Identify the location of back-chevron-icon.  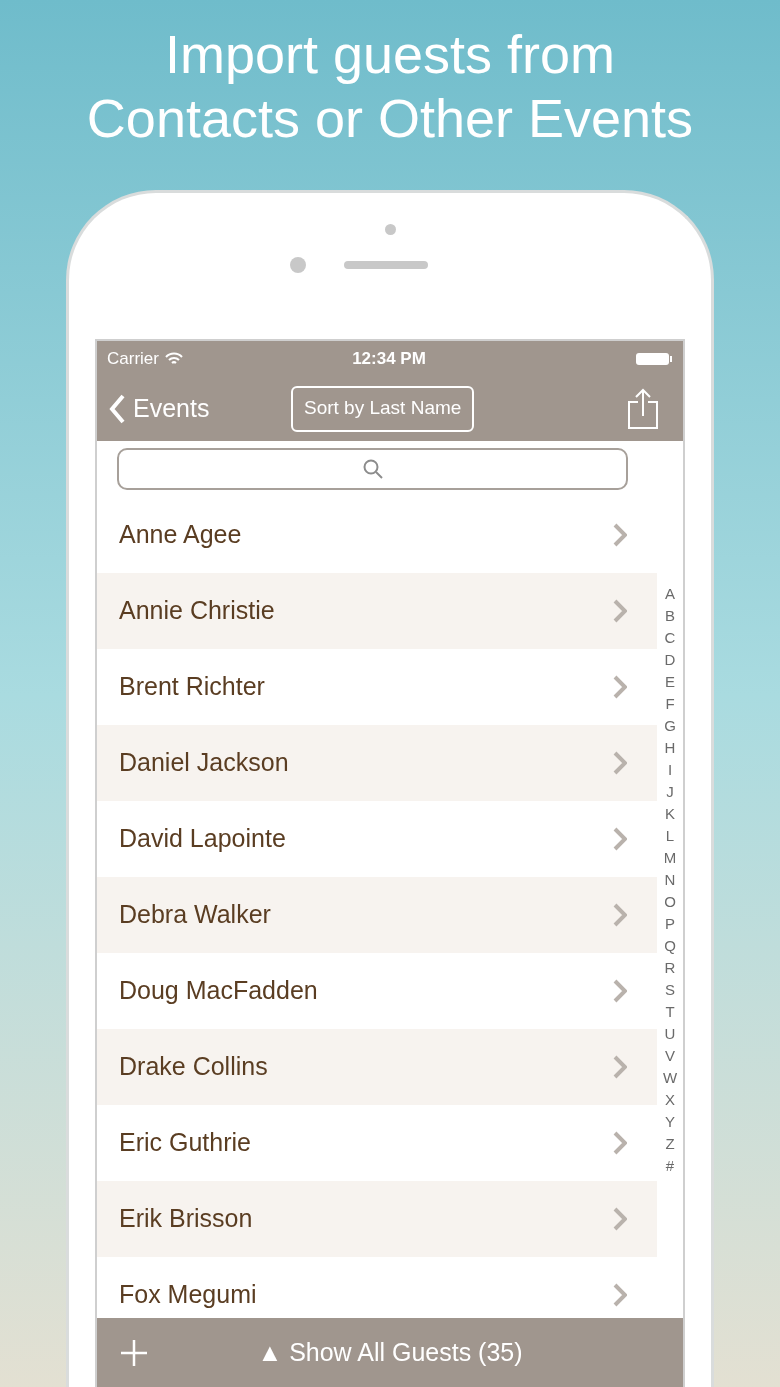
(117, 408).